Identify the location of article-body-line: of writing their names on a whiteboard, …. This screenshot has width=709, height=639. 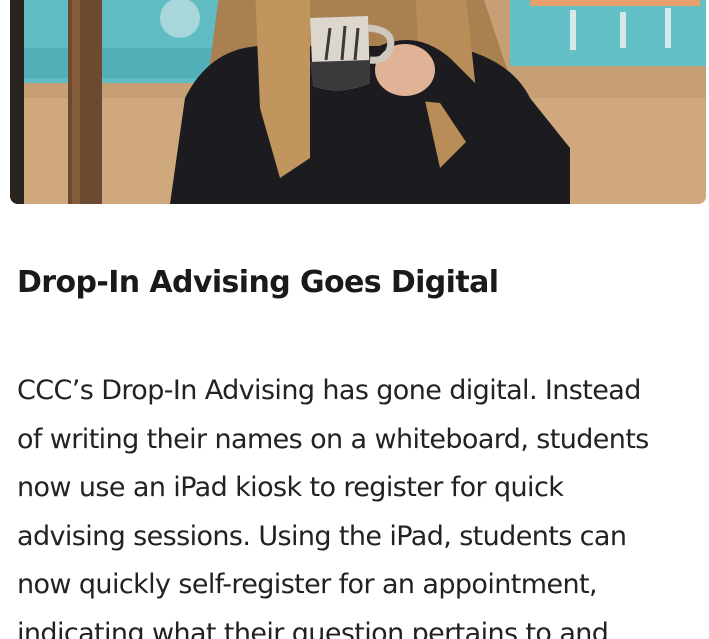
(333, 439).